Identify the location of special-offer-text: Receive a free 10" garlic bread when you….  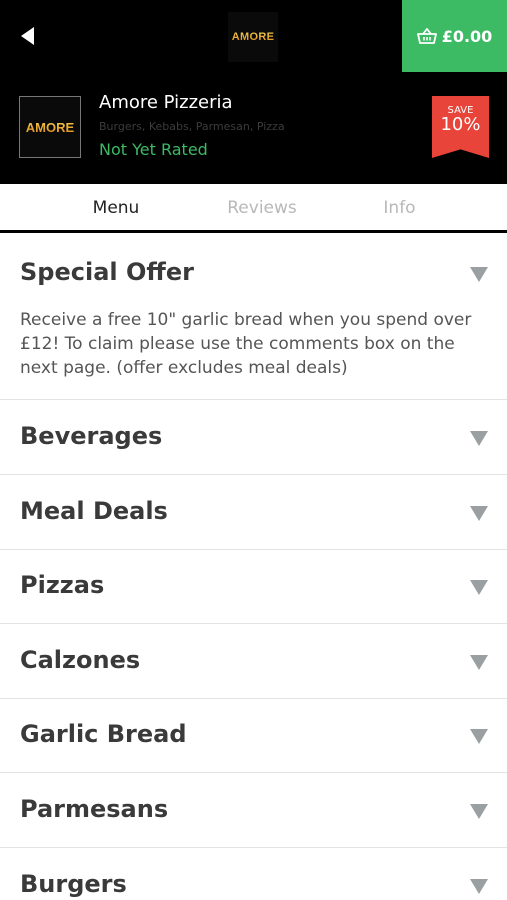
(246, 344).